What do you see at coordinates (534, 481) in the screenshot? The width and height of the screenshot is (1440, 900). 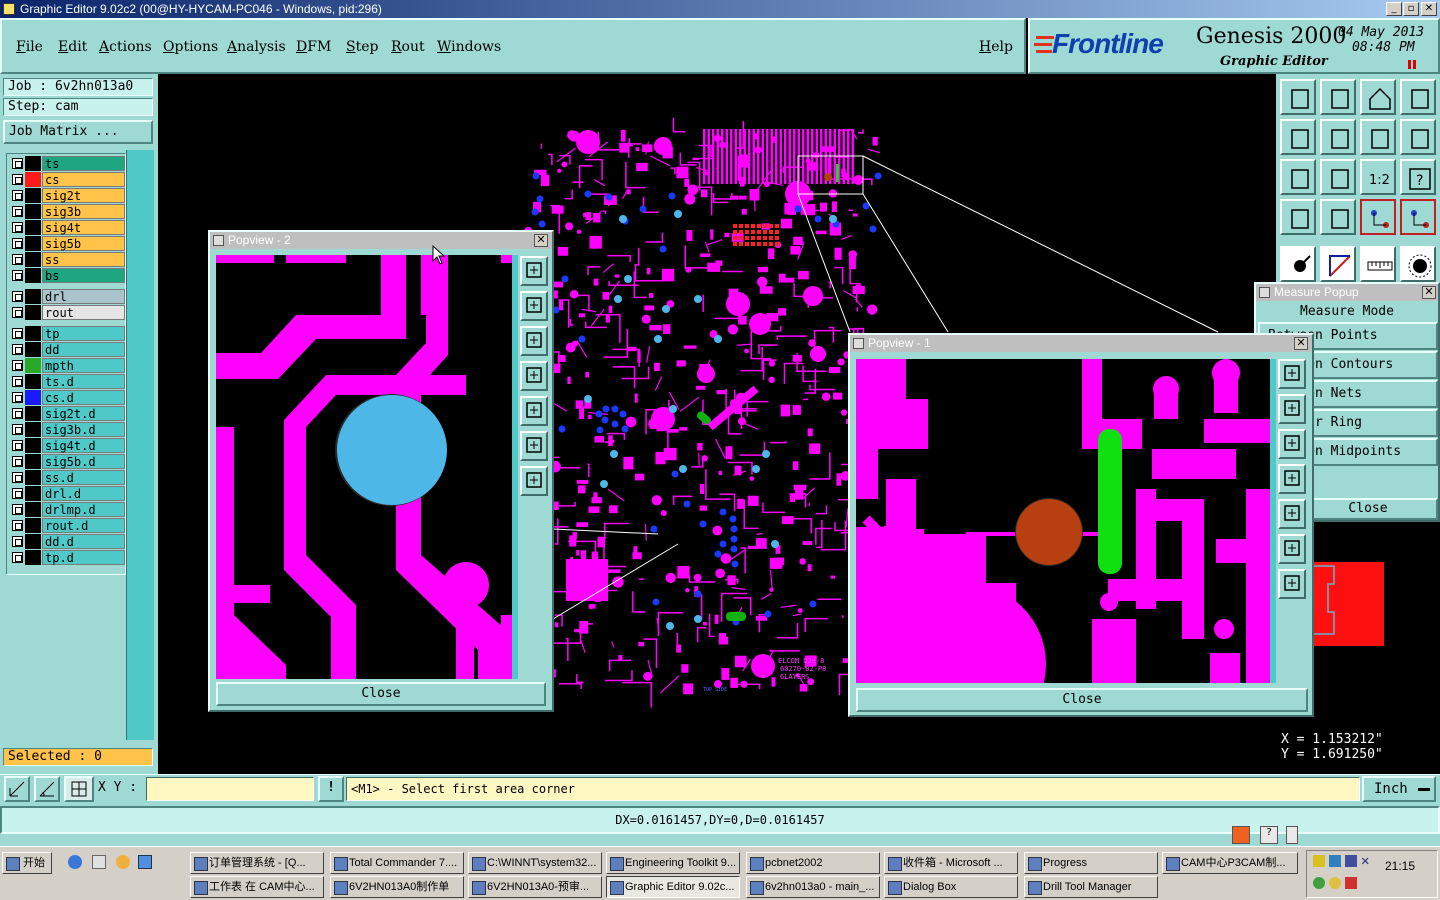 I see `popview-tool-zoom-center-icon` at bounding box center [534, 481].